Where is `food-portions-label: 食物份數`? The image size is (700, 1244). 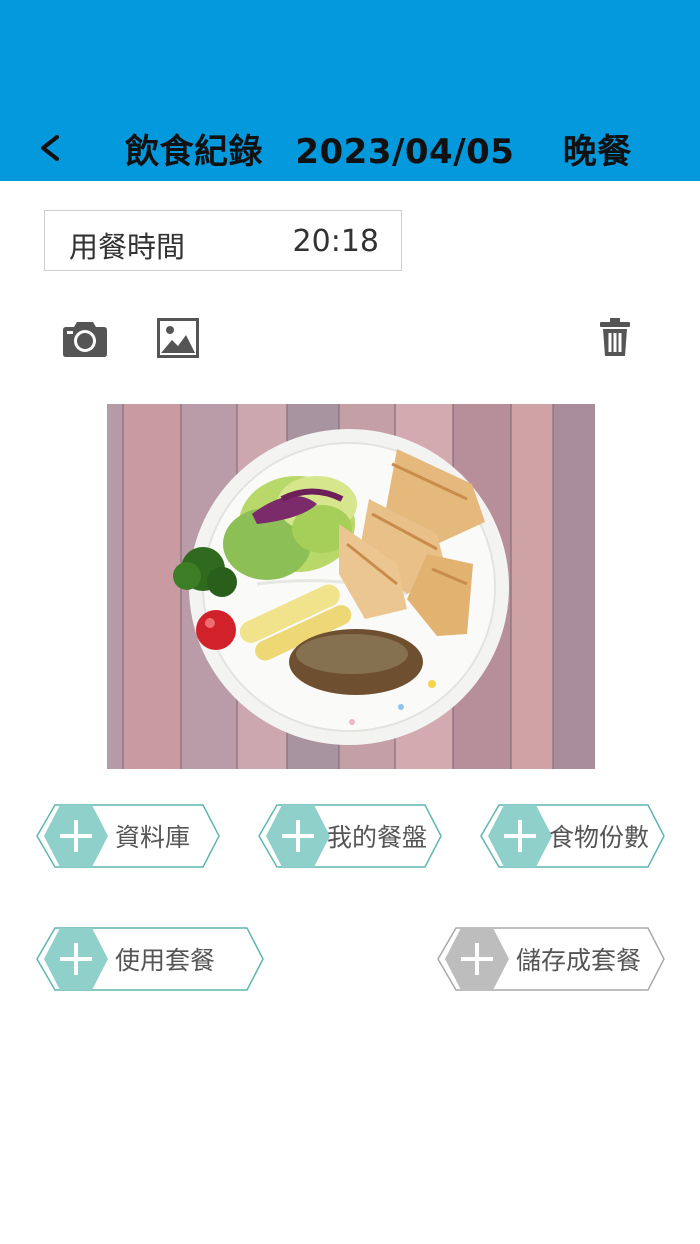
food-portions-label: 食物份數 is located at coordinates (599, 837).